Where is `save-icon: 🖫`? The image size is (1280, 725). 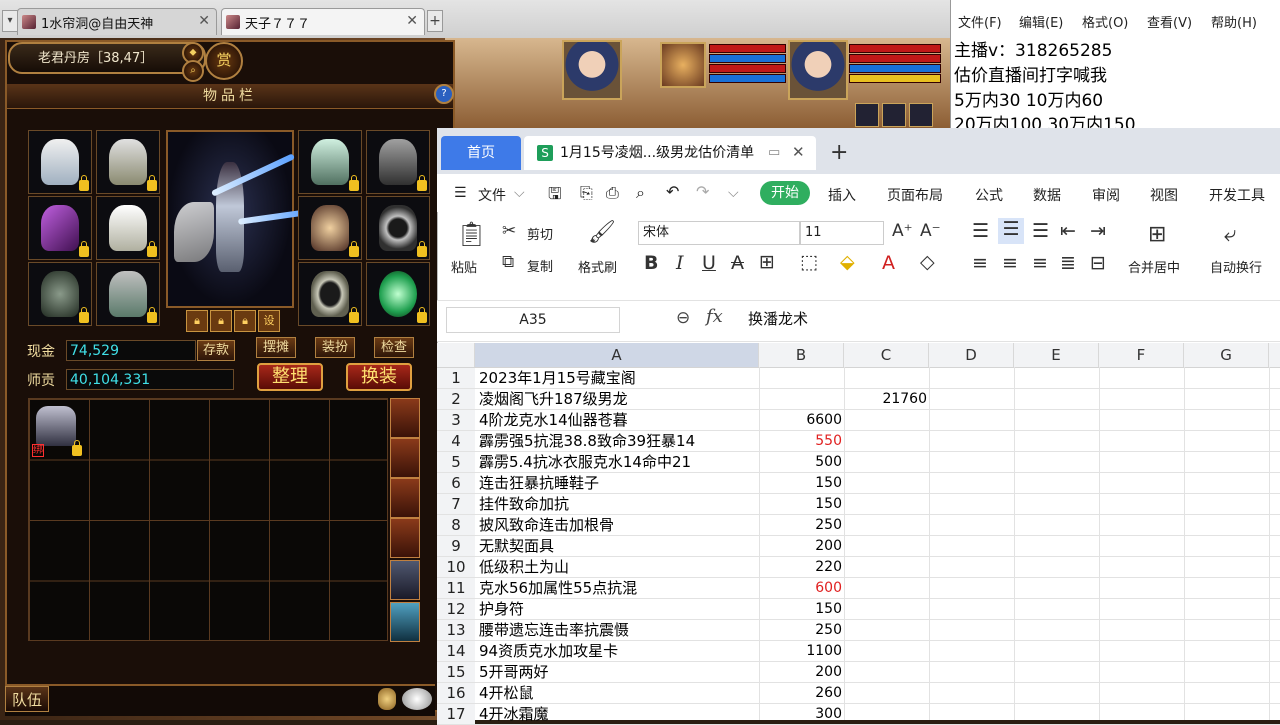
save-icon: 🖫 is located at coordinates (555, 196).